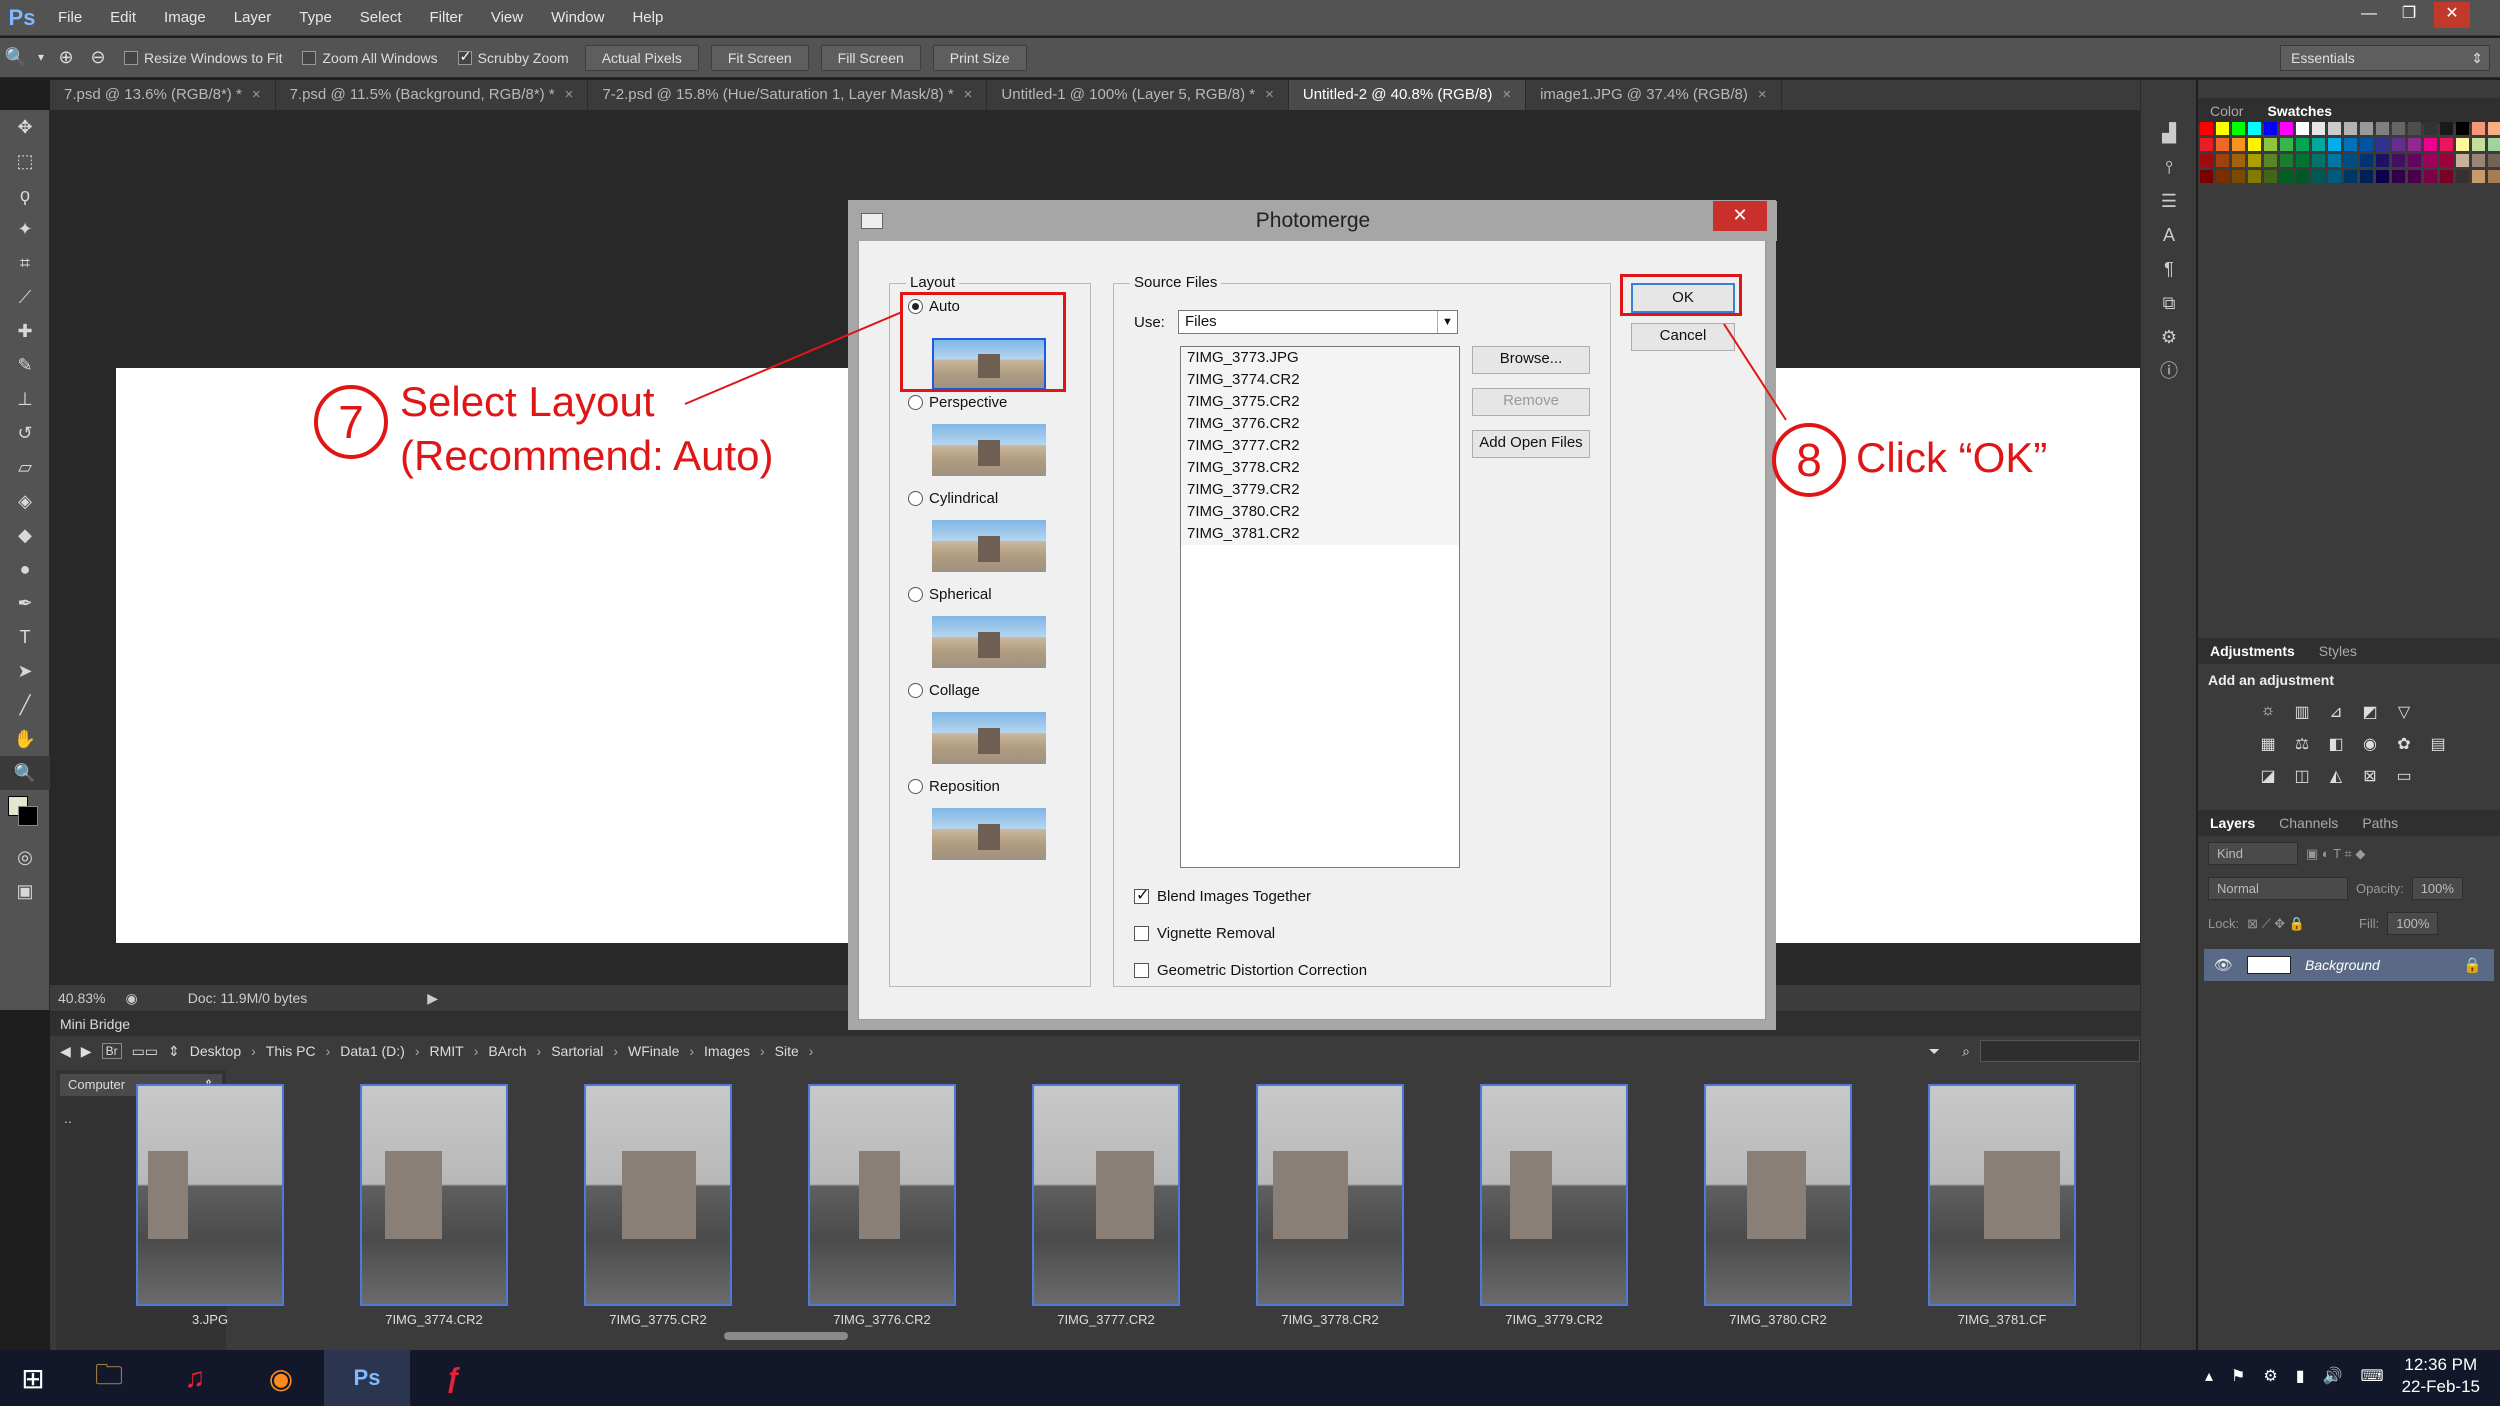  Describe the element at coordinates (587, 455) in the screenshot. I see `step-7-subtitle: (Recommend: Auto)` at that location.